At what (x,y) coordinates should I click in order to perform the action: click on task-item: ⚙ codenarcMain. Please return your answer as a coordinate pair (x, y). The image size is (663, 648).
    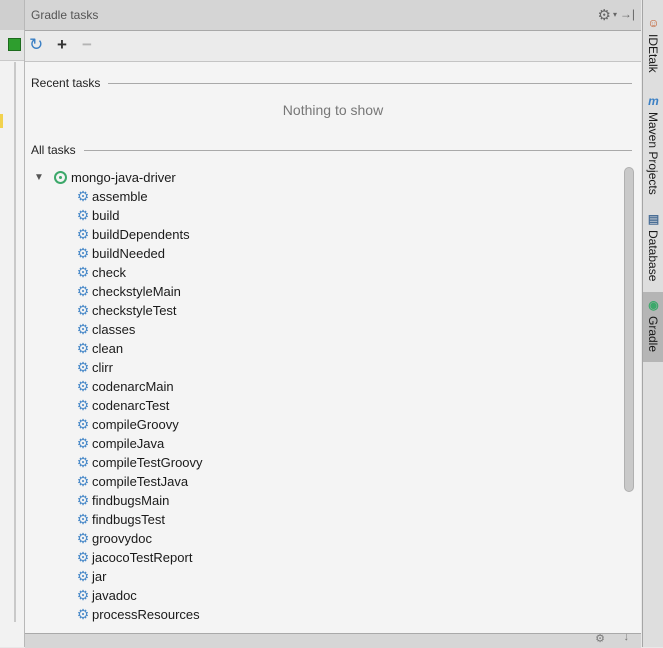
    Looking at the image, I should click on (124, 386).